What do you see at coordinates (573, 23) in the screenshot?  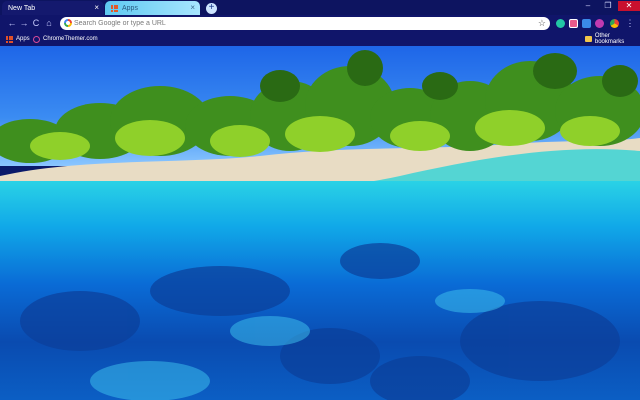 I see `pocket-icon` at bounding box center [573, 23].